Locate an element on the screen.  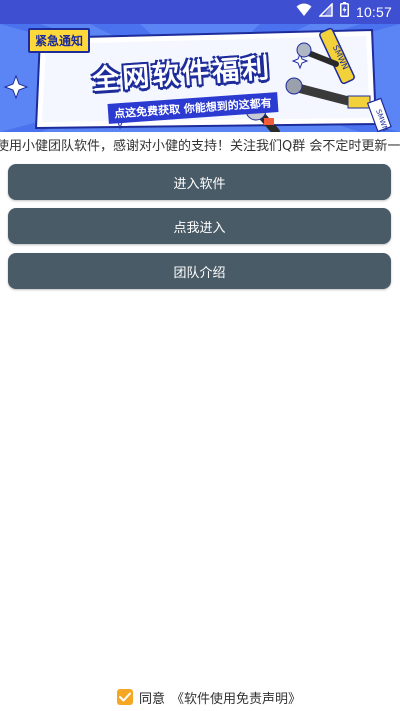
click-to-enter-button: 点我进入 is located at coordinates (199, 226).